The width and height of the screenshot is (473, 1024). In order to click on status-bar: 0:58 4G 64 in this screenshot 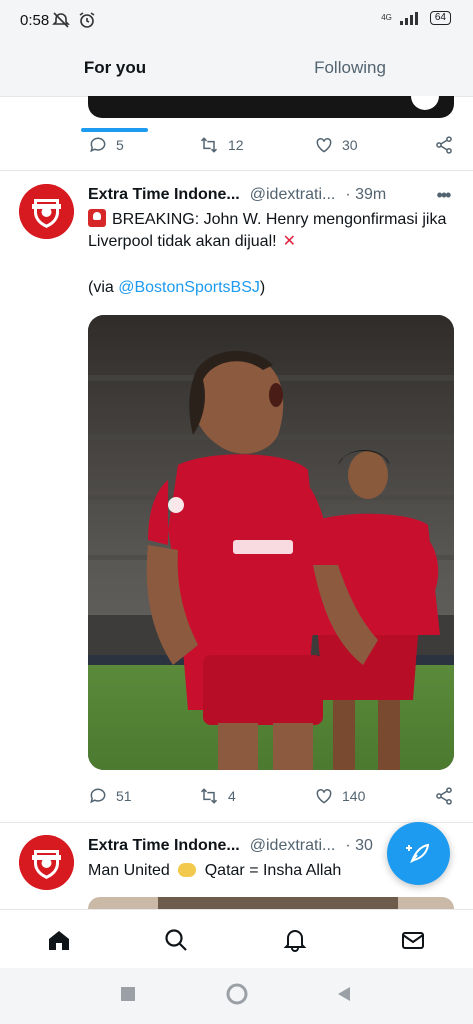, I will do `click(236, 20)`.